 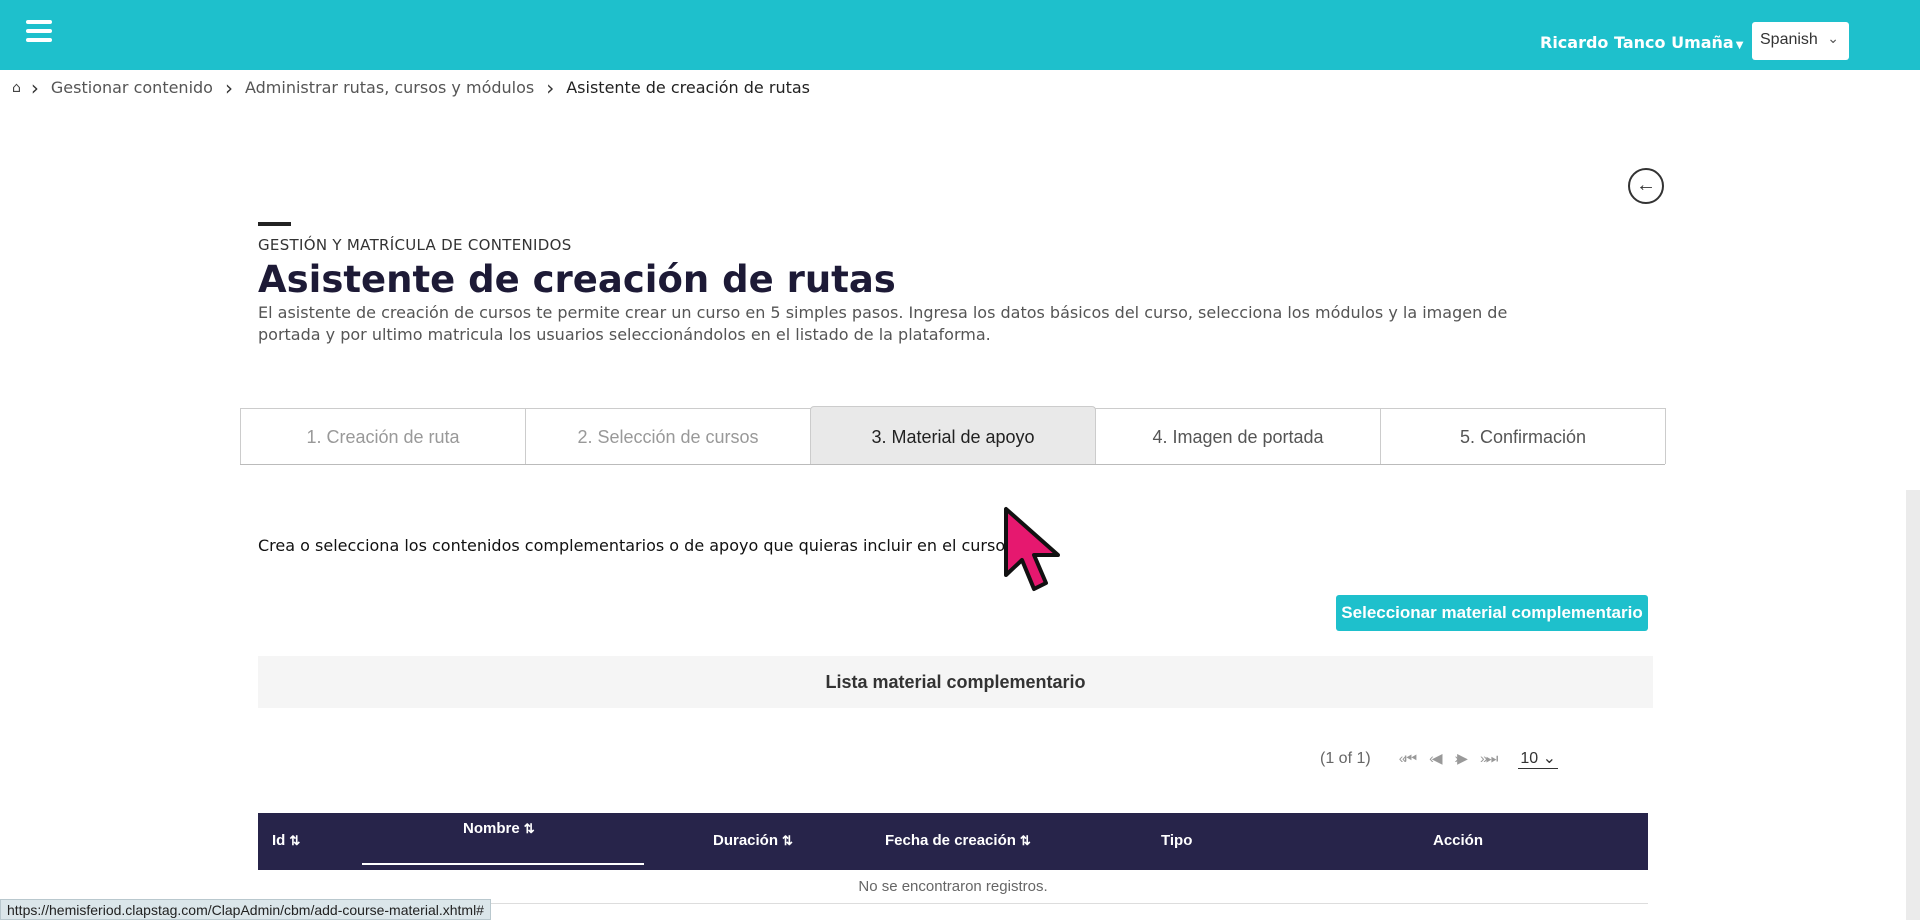 What do you see at coordinates (1177, 840) in the screenshot?
I see `column-tipo: Tipo` at bounding box center [1177, 840].